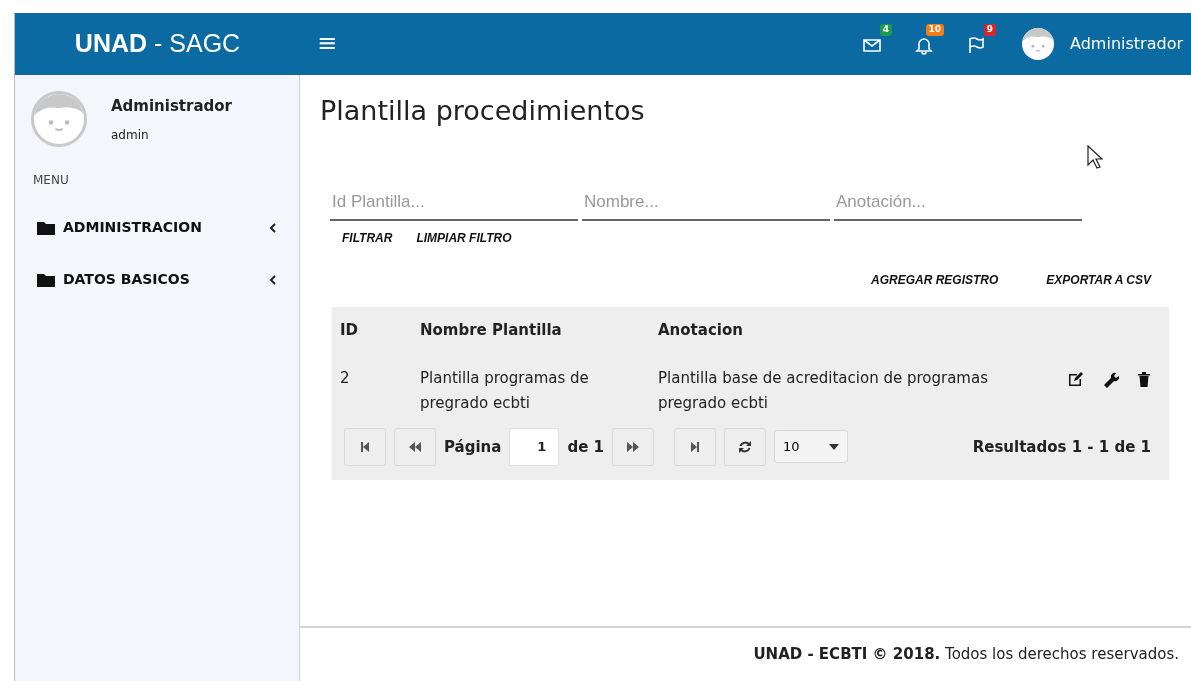  What do you see at coordinates (483, 111) in the screenshot?
I see `page-title: Plantilla procedimientos` at bounding box center [483, 111].